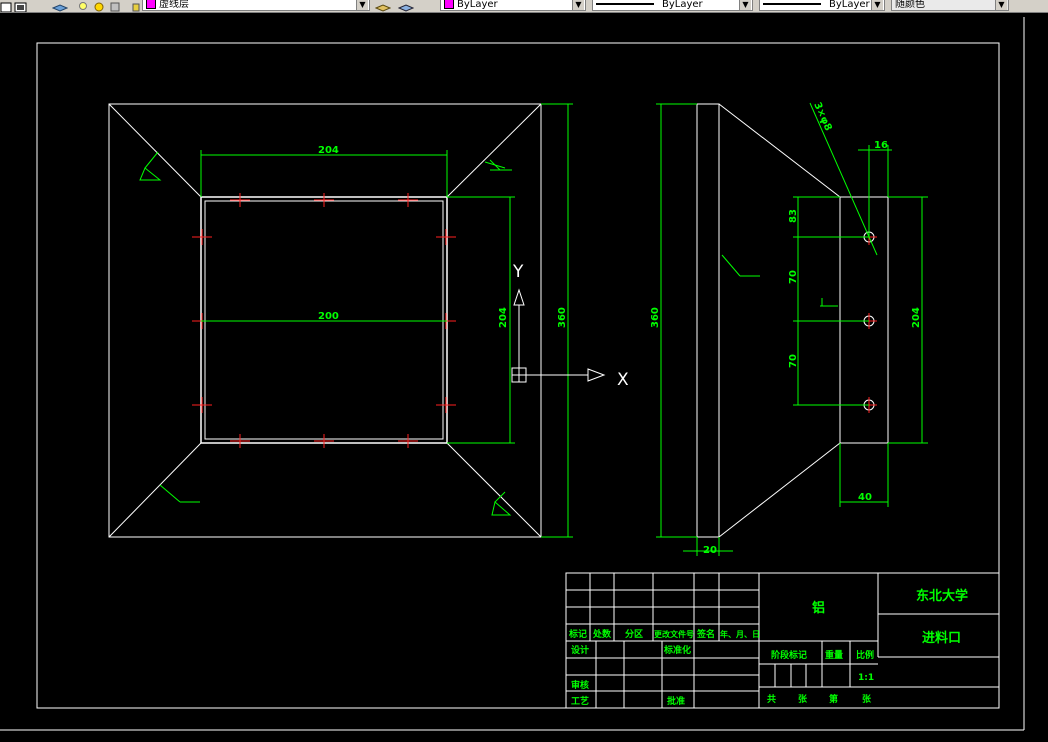 This screenshot has width=1048, height=742. Describe the element at coordinates (789, 655) in the screenshot. I see `stage-mark-label: 阶段标记` at that location.